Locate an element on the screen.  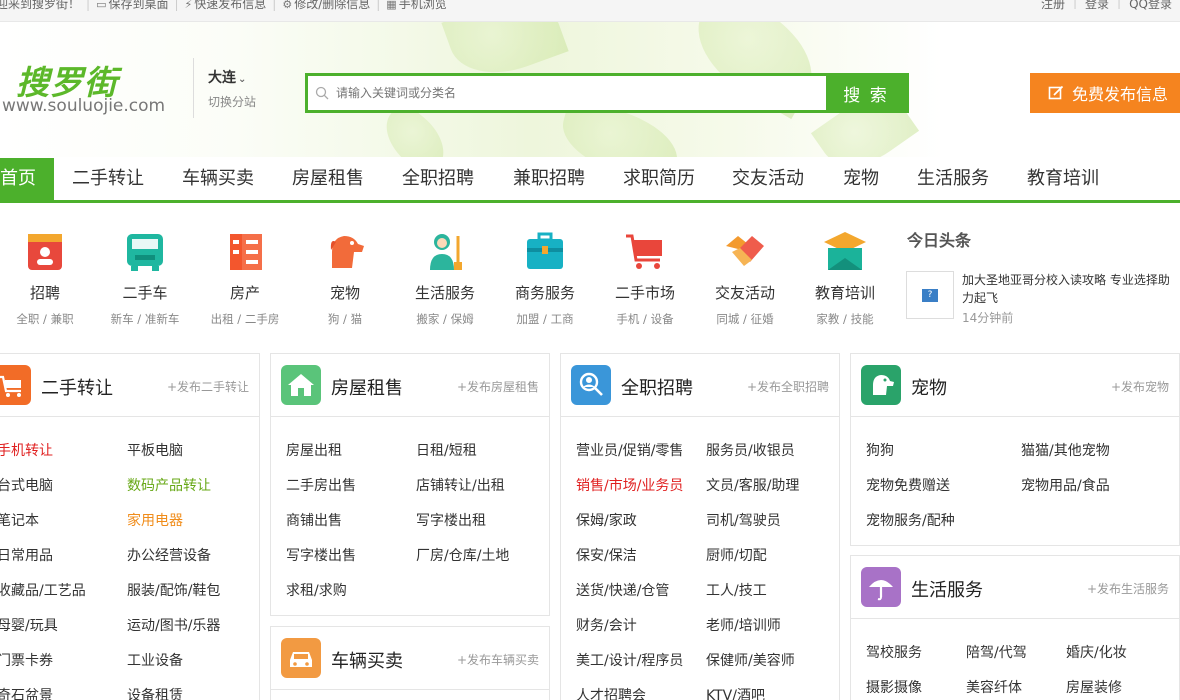
nav-ershou: 二手转让 is located at coordinates (108, 179).